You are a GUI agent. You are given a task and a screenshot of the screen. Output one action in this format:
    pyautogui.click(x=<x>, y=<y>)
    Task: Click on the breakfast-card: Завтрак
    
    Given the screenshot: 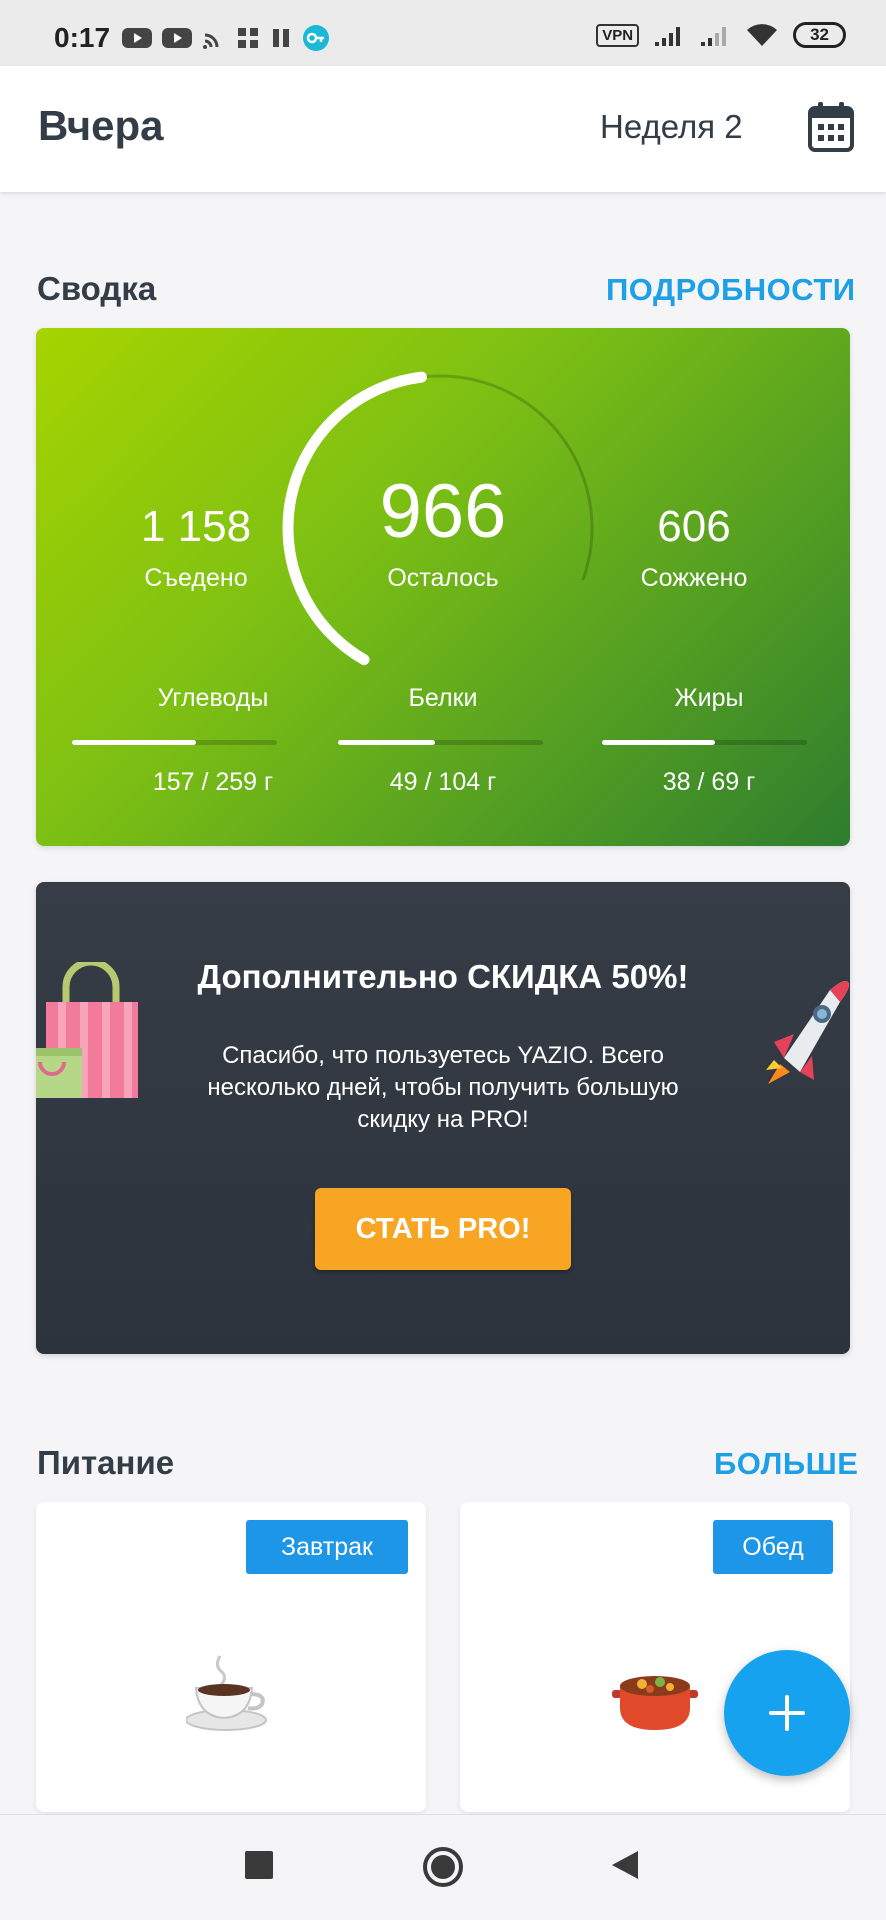 What is the action you would take?
    pyautogui.click(x=231, y=1657)
    